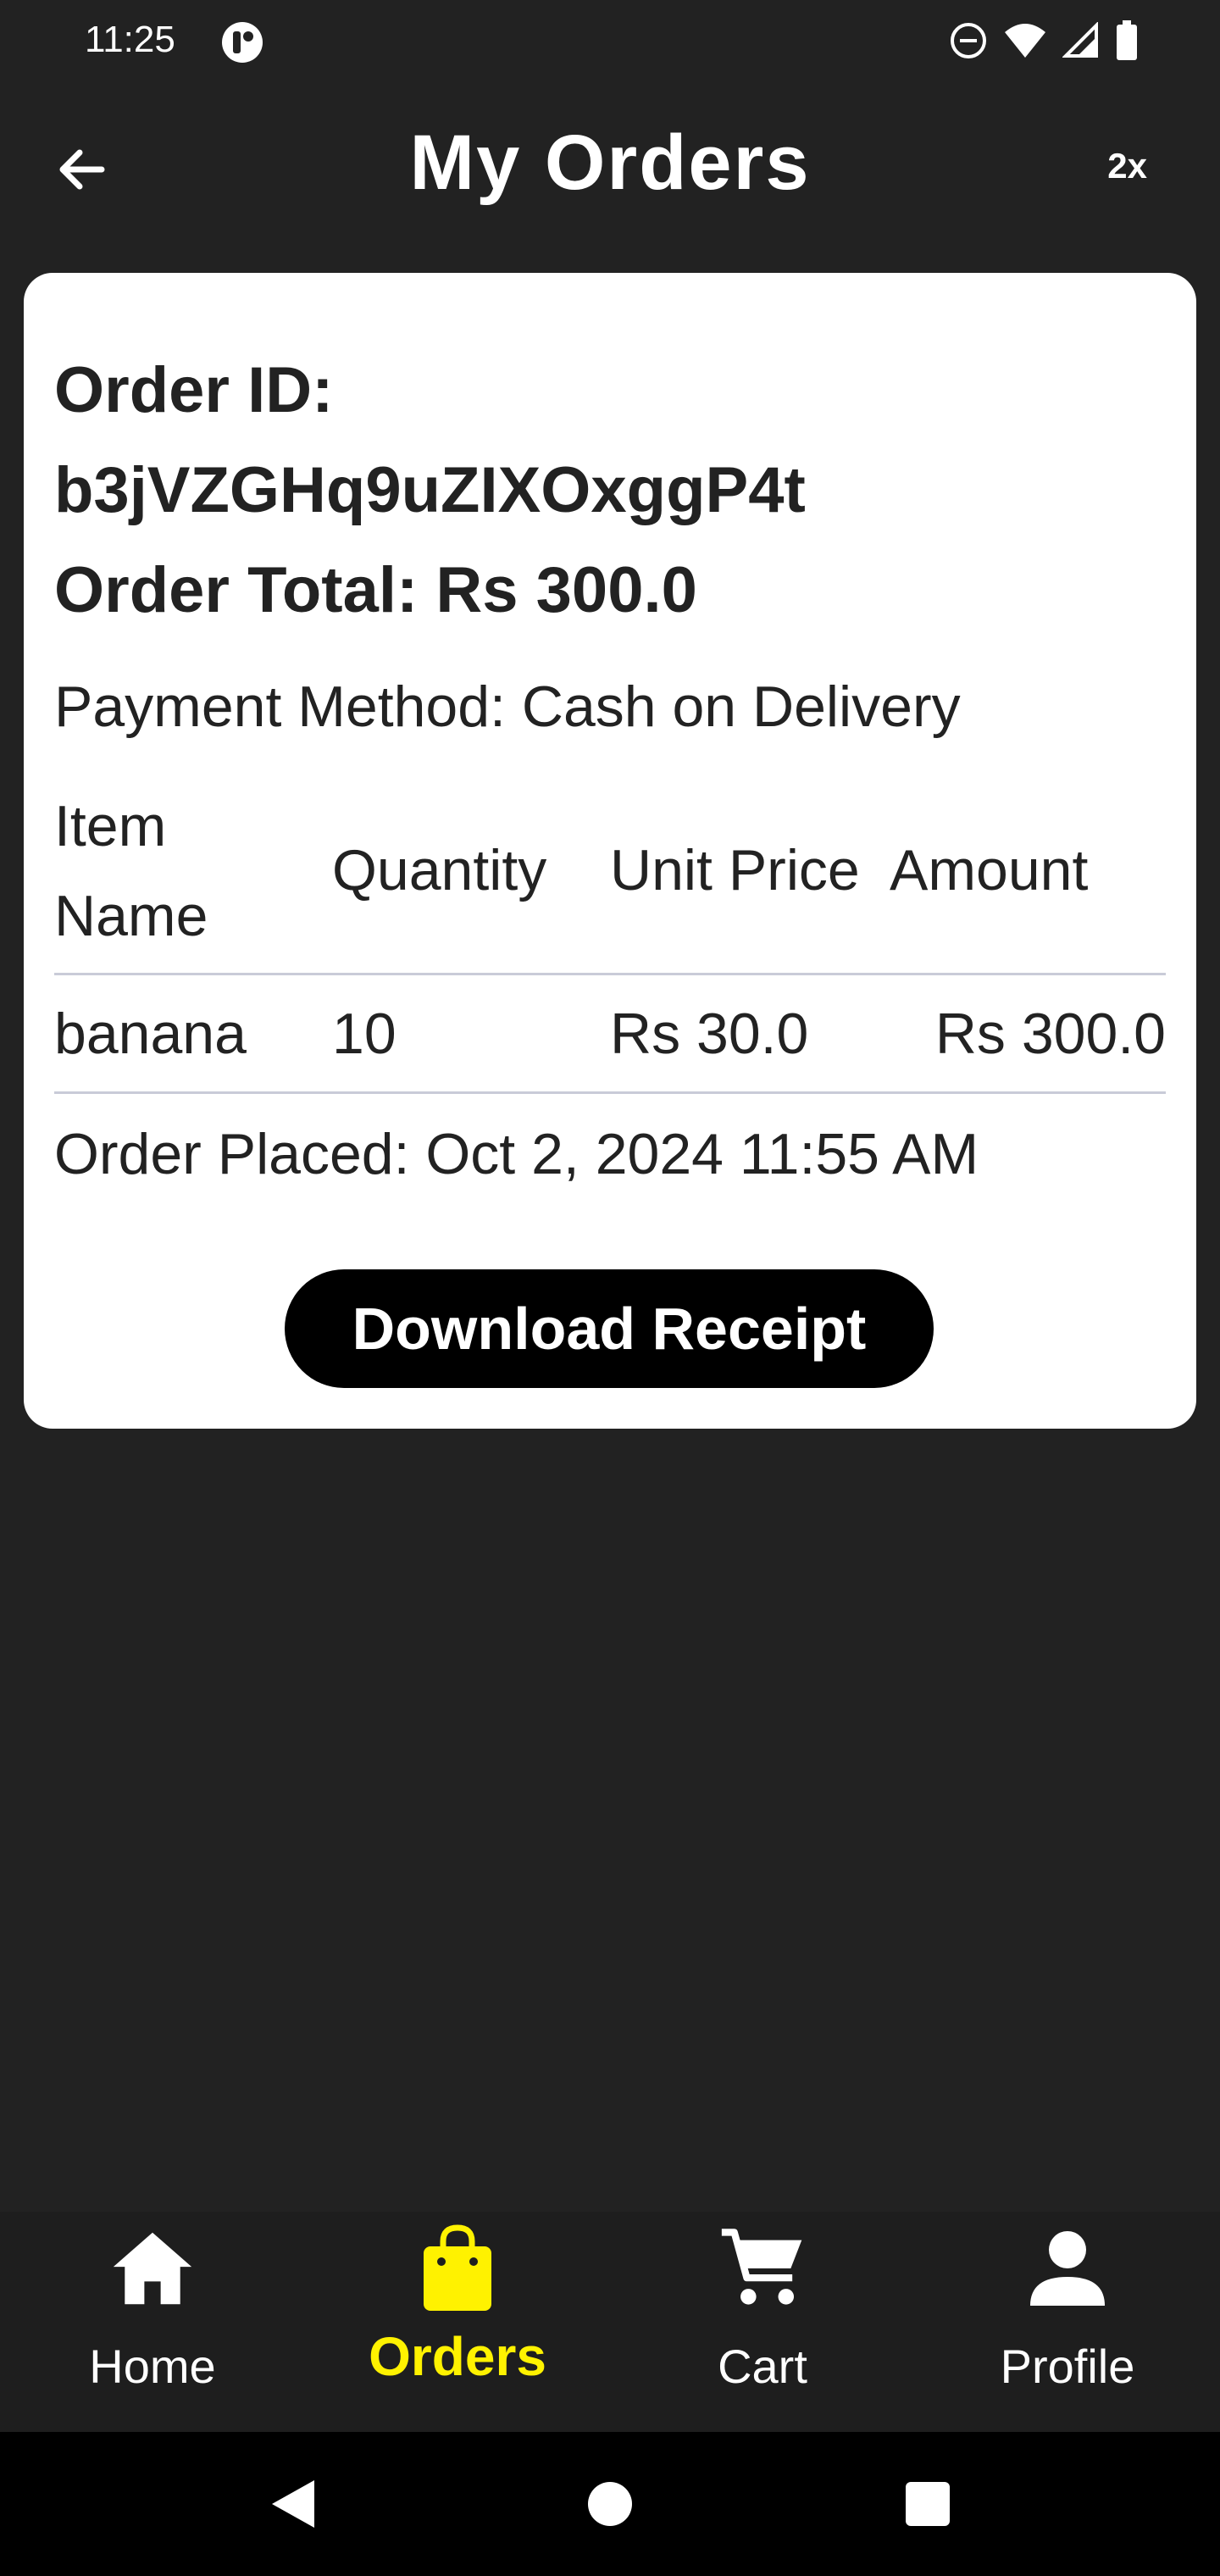 The image size is (1220, 2576). I want to click on download-receipt-button: Download Receipt, so click(609, 1328).